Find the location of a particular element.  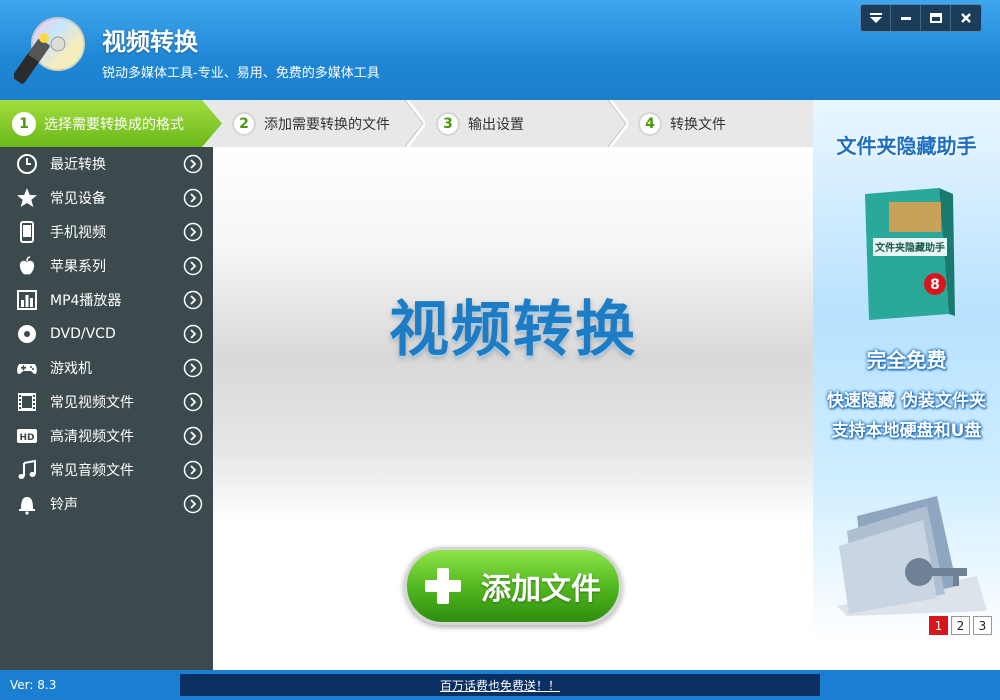

film-icon is located at coordinates (27, 402).